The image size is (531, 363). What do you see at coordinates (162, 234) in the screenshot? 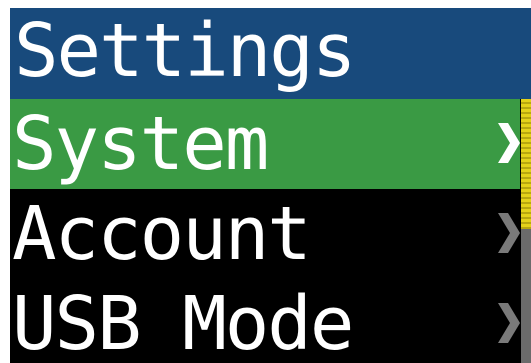
I see `menu-item-label: Account` at bounding box center [162, 234].